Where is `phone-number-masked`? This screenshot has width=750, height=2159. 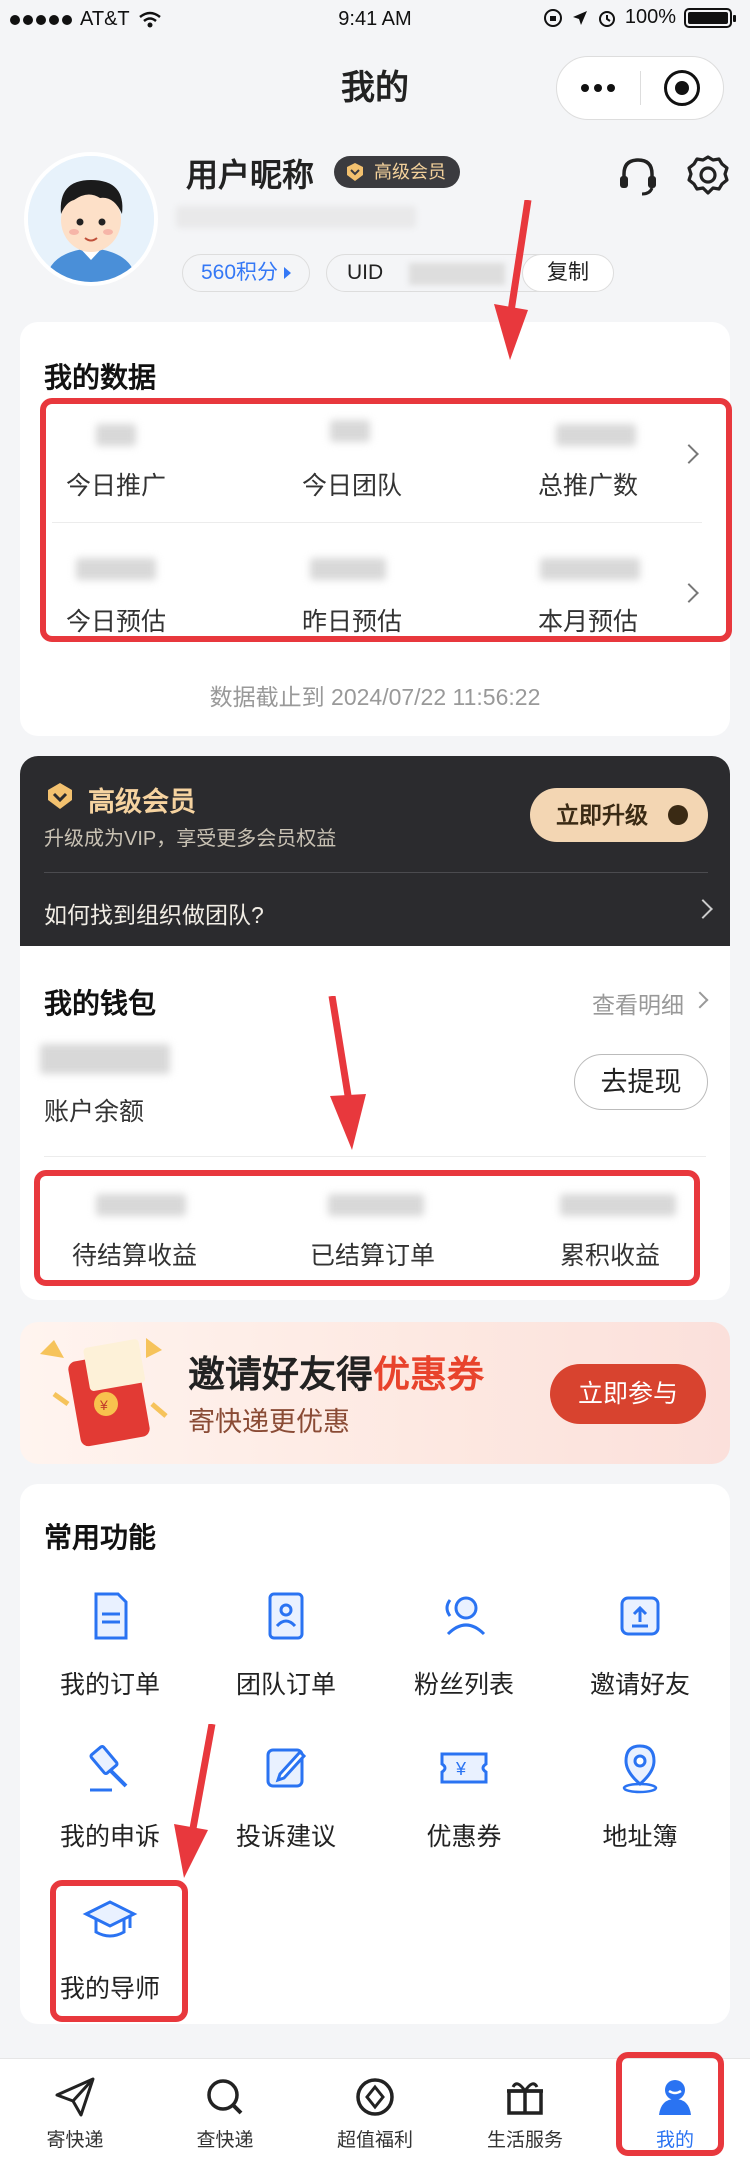 phone-number-masked is located at coordinates (296, 217).